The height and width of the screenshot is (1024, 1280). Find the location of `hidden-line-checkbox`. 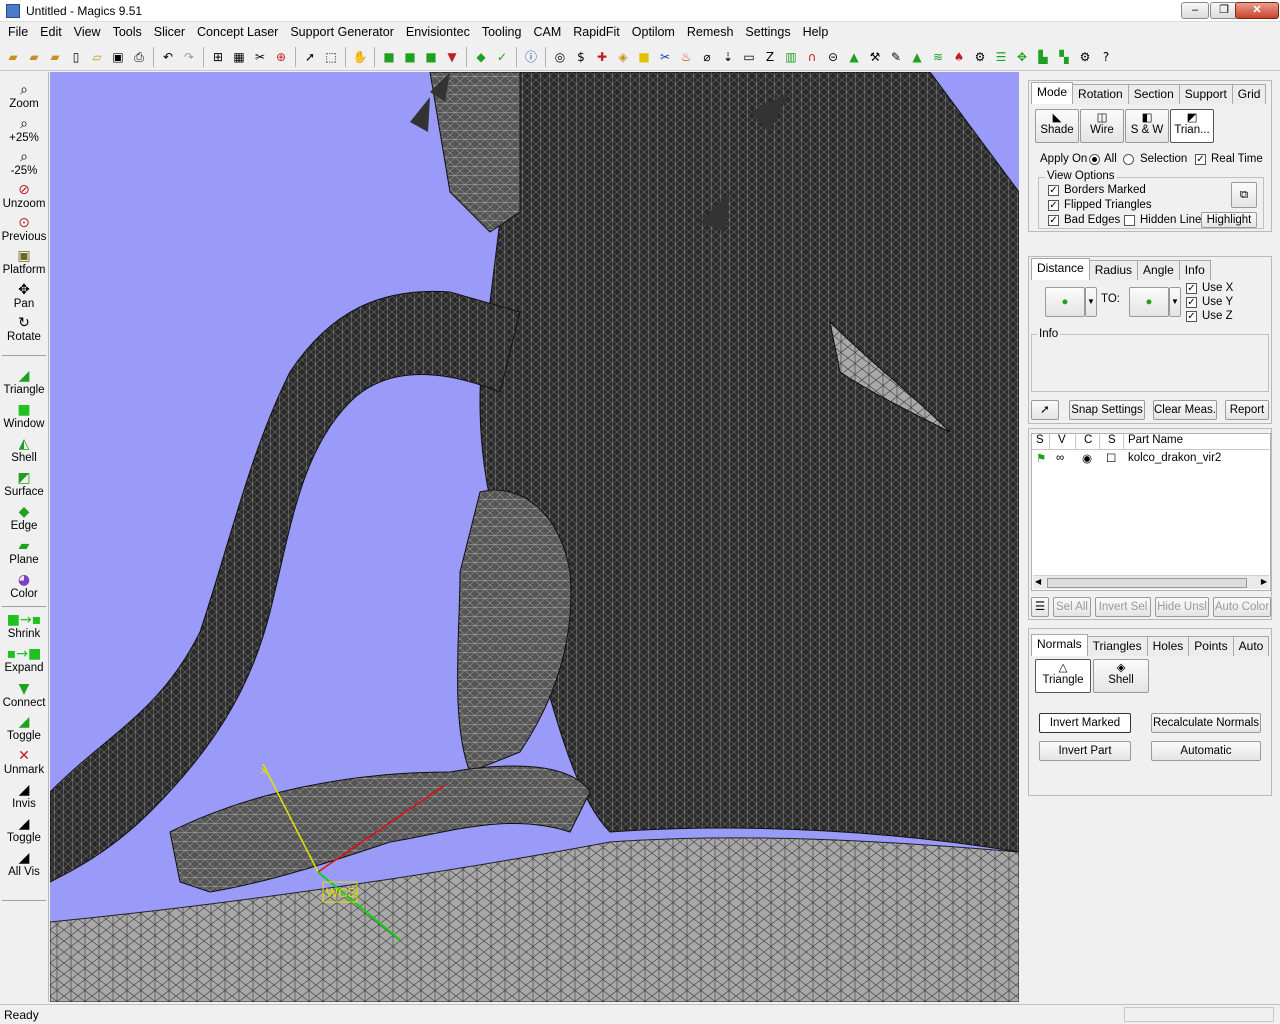

hidden-line-checkbox is located at coordinates (1129, 220).